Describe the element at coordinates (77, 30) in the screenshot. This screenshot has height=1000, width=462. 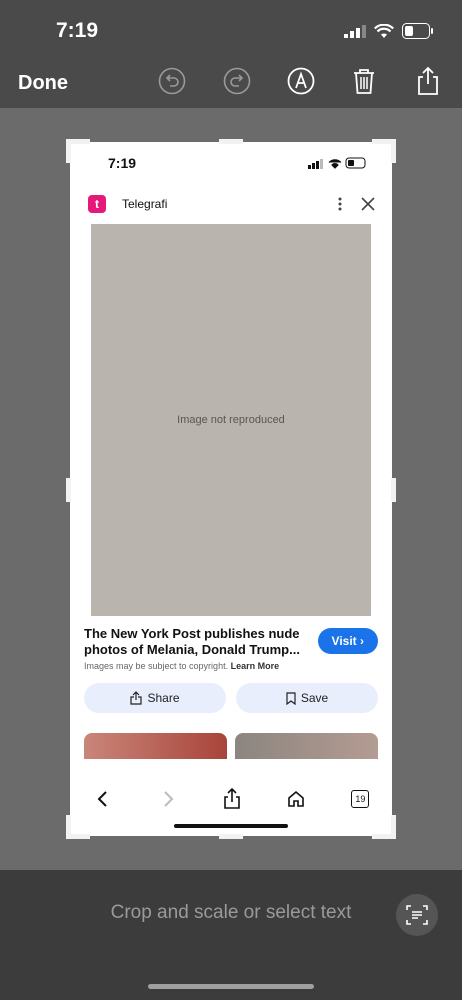
I see `status-time: 7:19` at that location.